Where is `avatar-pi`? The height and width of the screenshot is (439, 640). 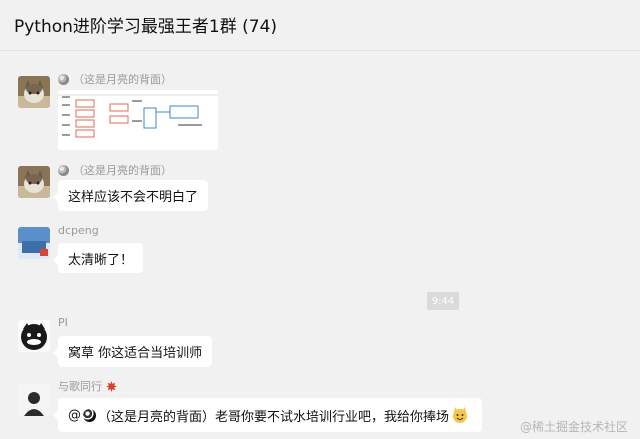
avatar-pi is located at coordinates (34, 336).